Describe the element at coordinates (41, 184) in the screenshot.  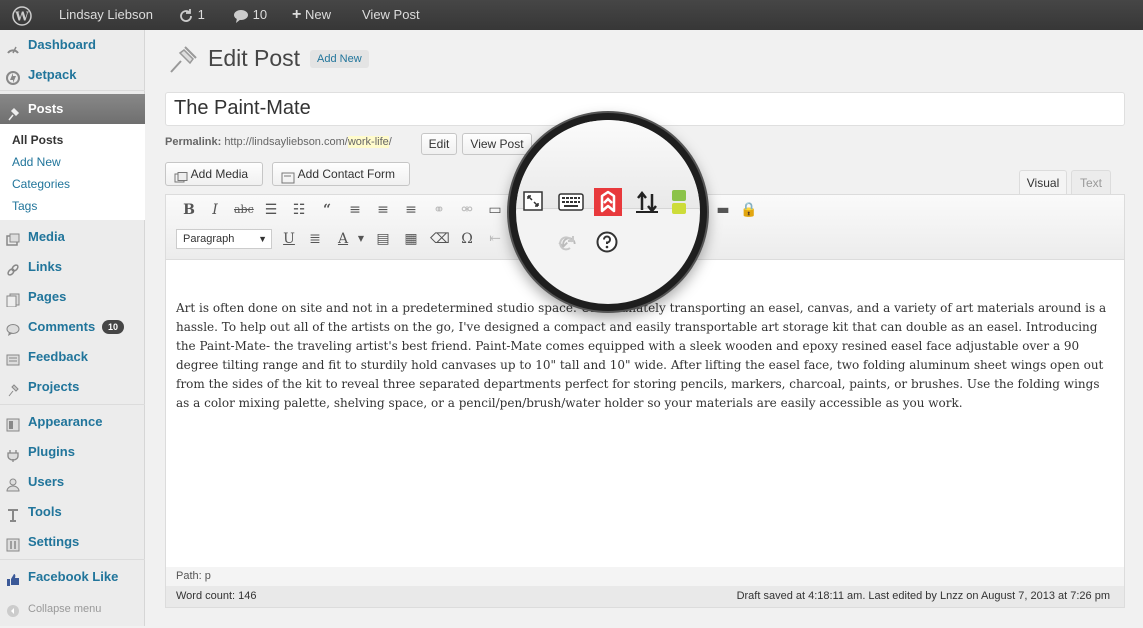
I see `submenu-categories: Categories` at that location.